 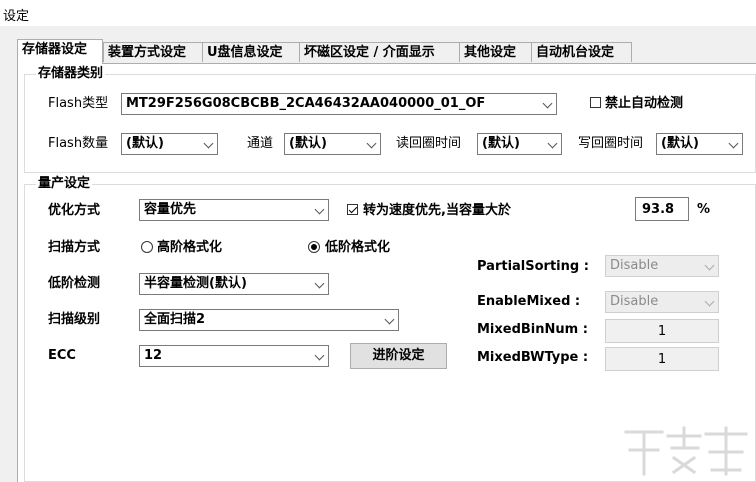 What do you see at coordinates (495, 52) in the screenshot?
I see `tab-other-settings: 其他设定` at bounding box center [495, 52].